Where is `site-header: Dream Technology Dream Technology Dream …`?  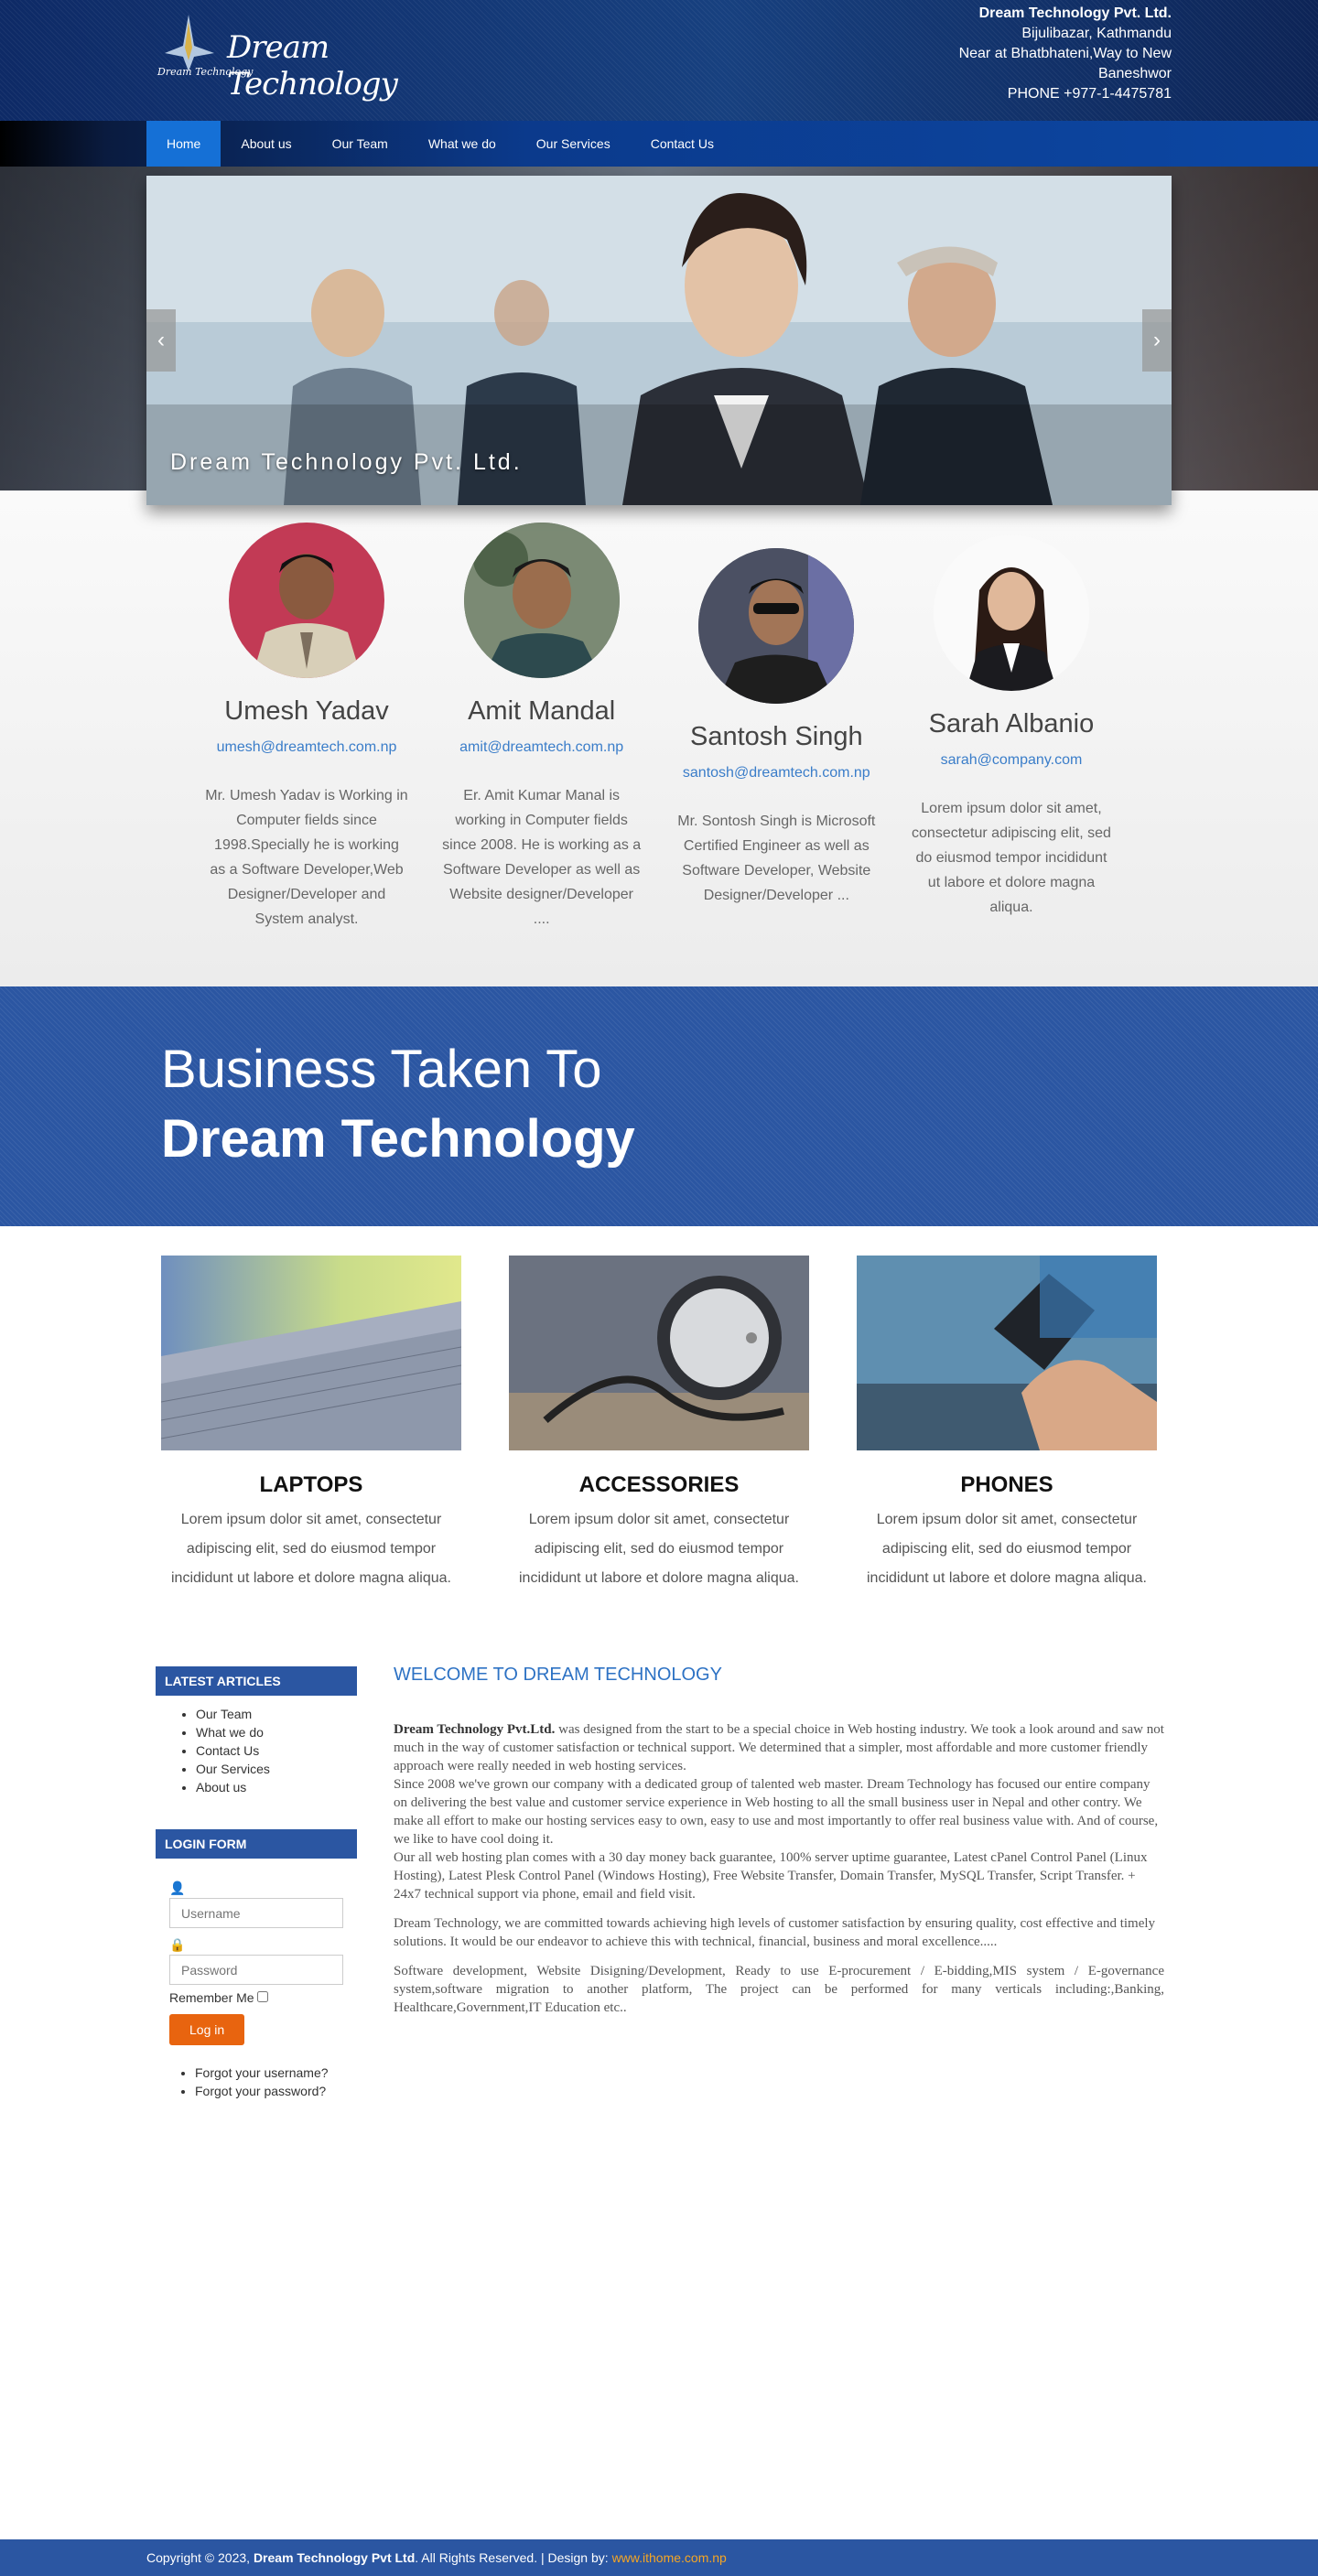 site-header: Dream Technology Dream Technology Dream … is located at coordinates (659, 60).